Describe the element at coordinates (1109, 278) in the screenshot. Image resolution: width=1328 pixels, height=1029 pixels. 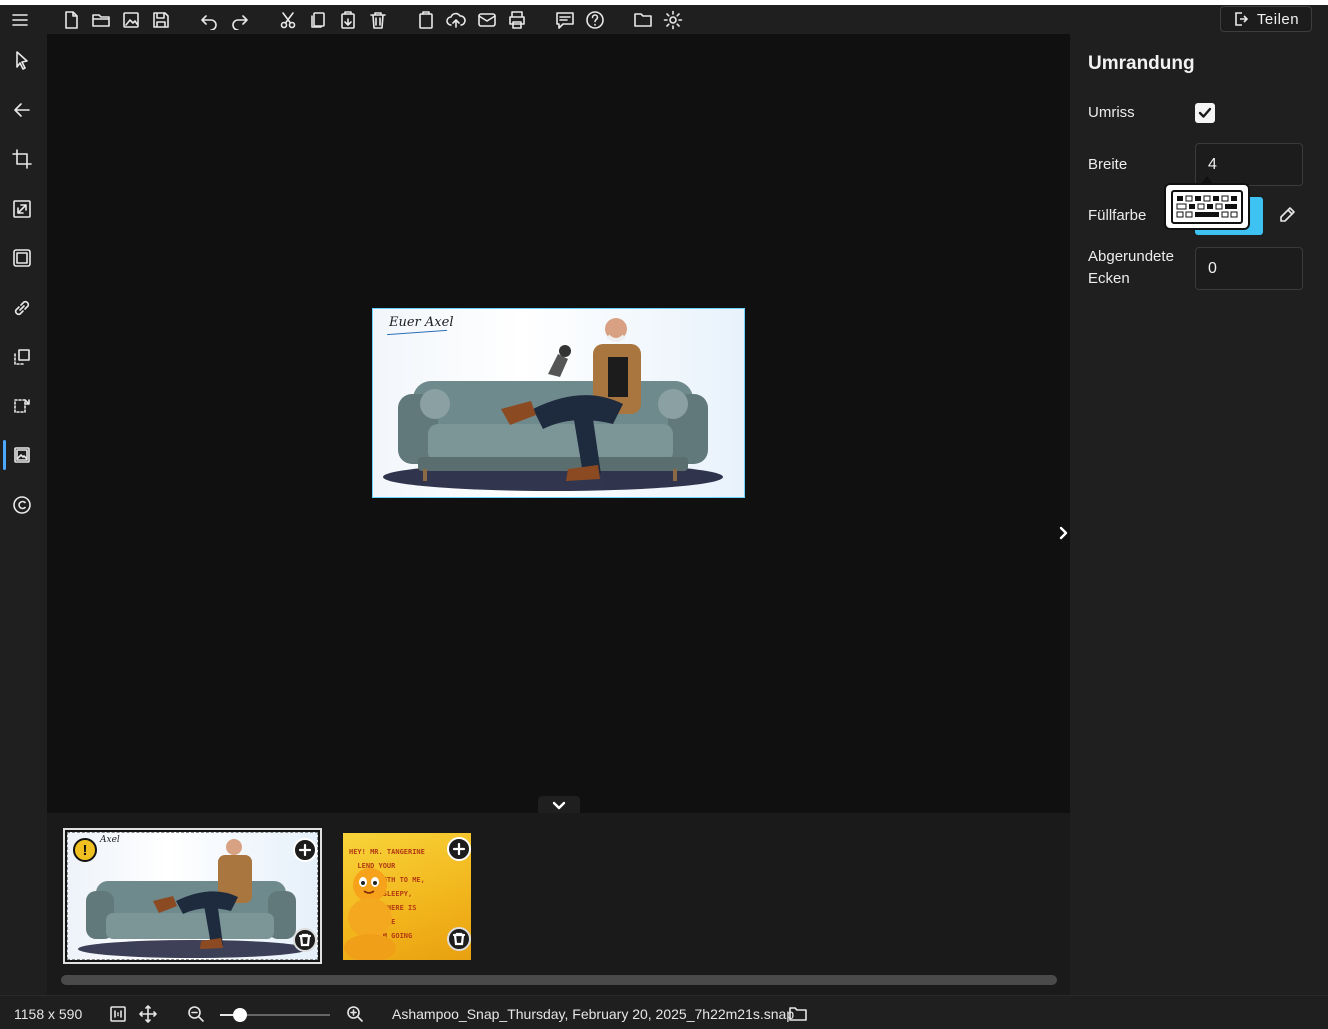
I see `rounded-corners-label-line2: Ecken` at that location.